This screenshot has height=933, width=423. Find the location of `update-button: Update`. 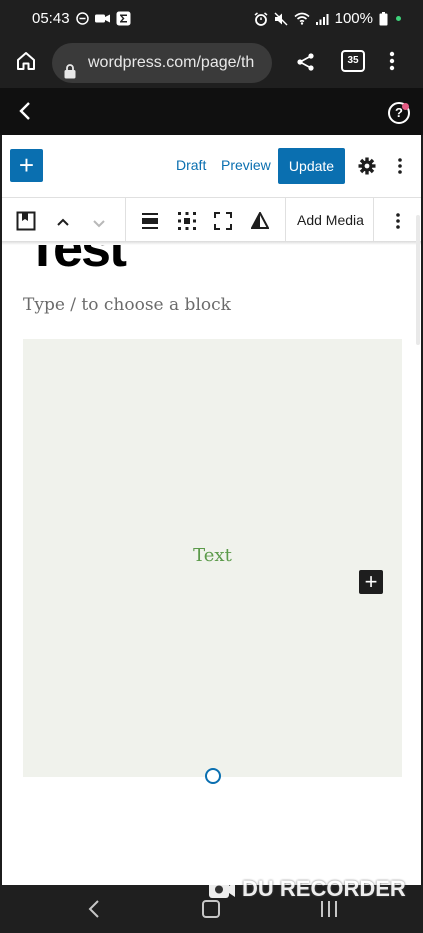

update-button: Update is located at coordinates (311, 166).